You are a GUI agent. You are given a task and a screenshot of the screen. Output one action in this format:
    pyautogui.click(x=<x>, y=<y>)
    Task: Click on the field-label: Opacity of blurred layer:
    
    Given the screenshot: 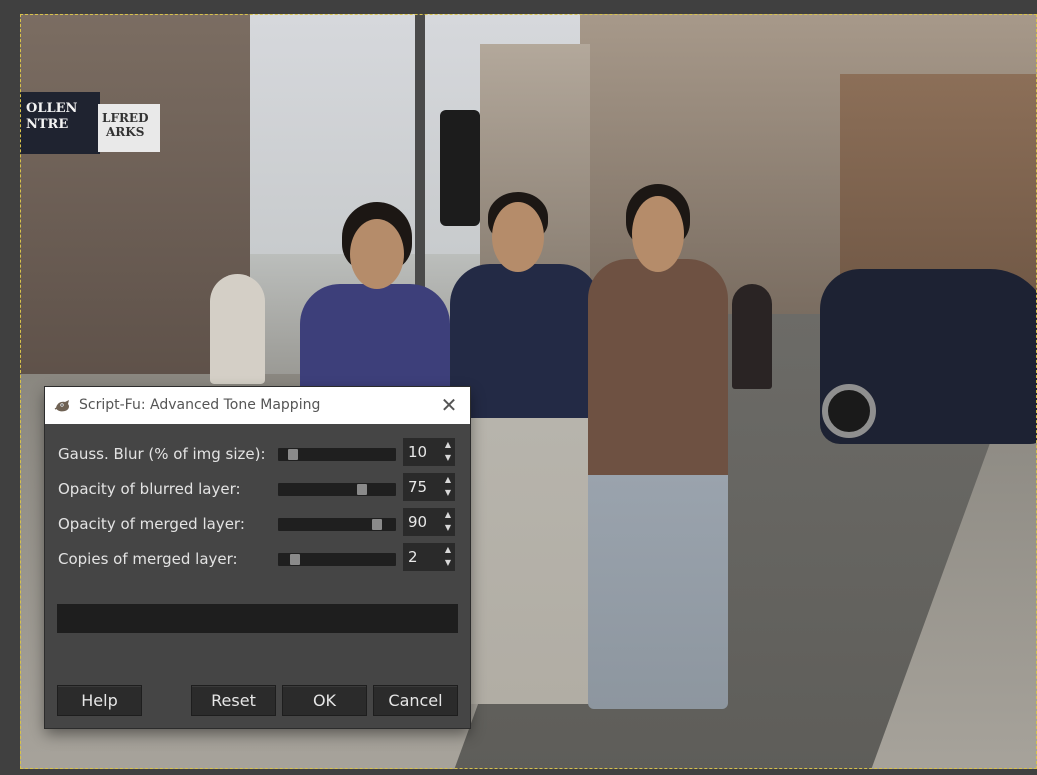 What is the action you would take?
    pyautogui.click(x=149, y=489)
    